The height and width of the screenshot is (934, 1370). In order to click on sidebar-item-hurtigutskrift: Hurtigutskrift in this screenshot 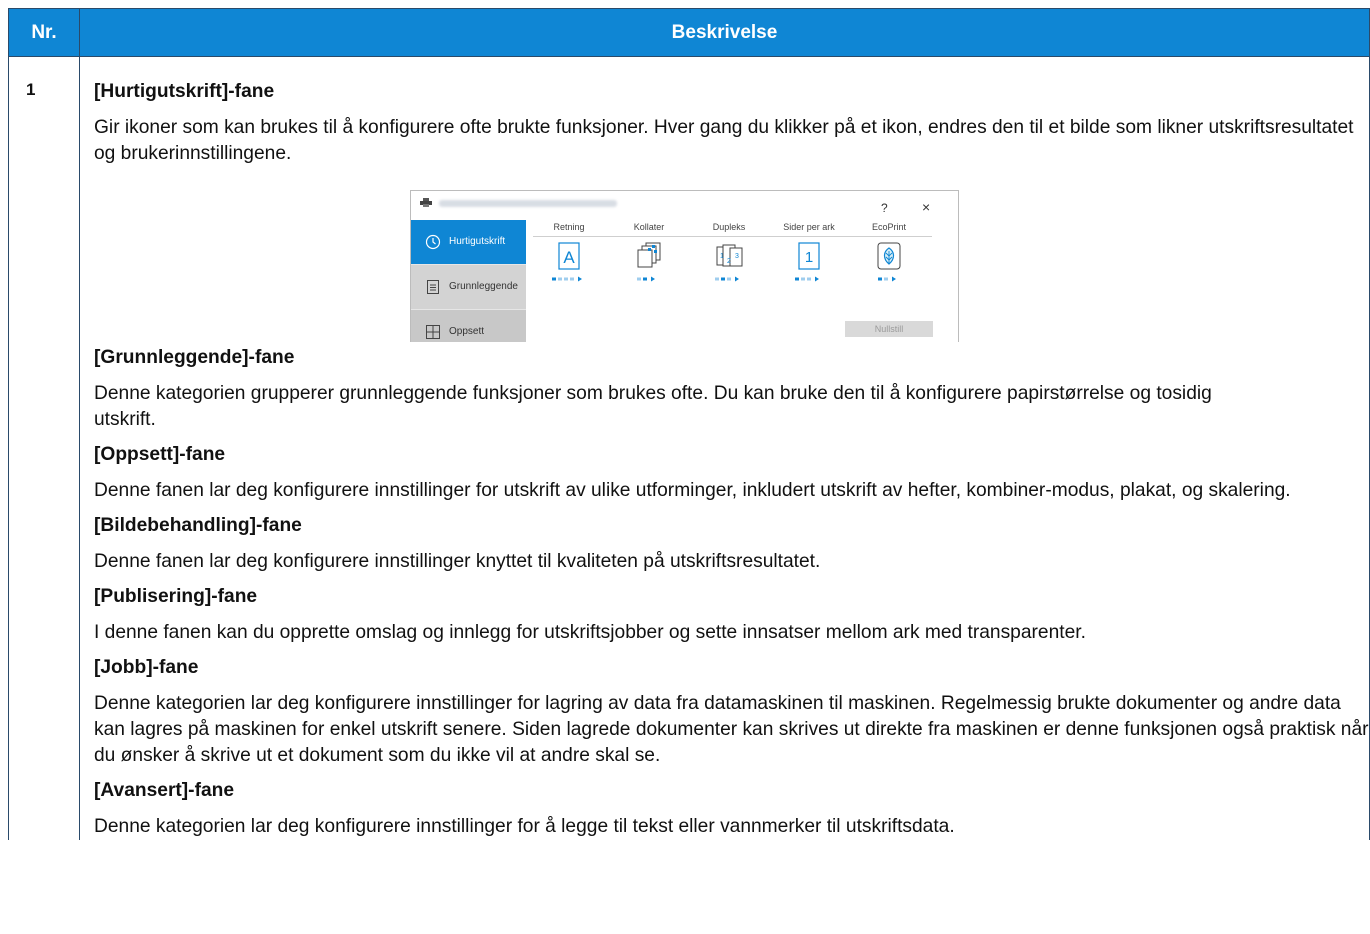, I will do `click(468, 242)`.